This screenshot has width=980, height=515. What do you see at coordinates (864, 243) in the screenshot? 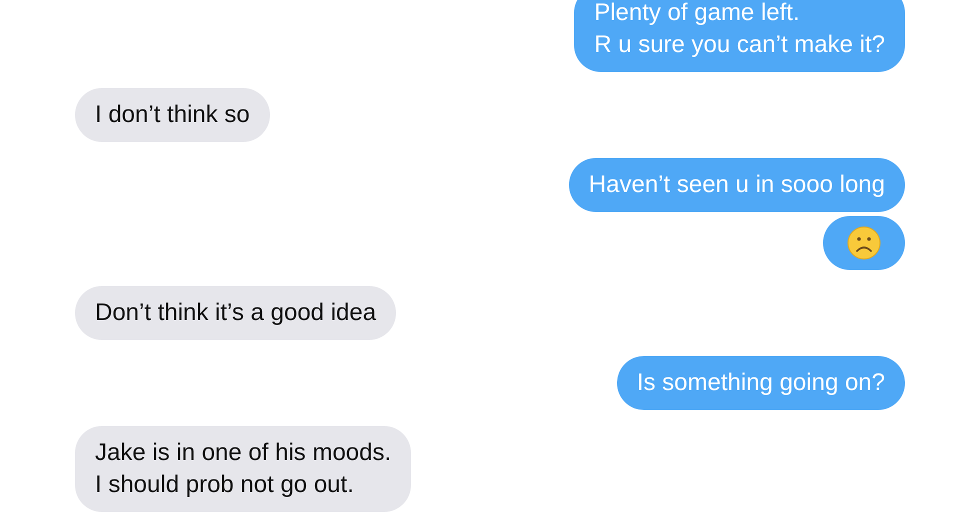
I see `sad-face-icon` at bounding box center [864, 243].